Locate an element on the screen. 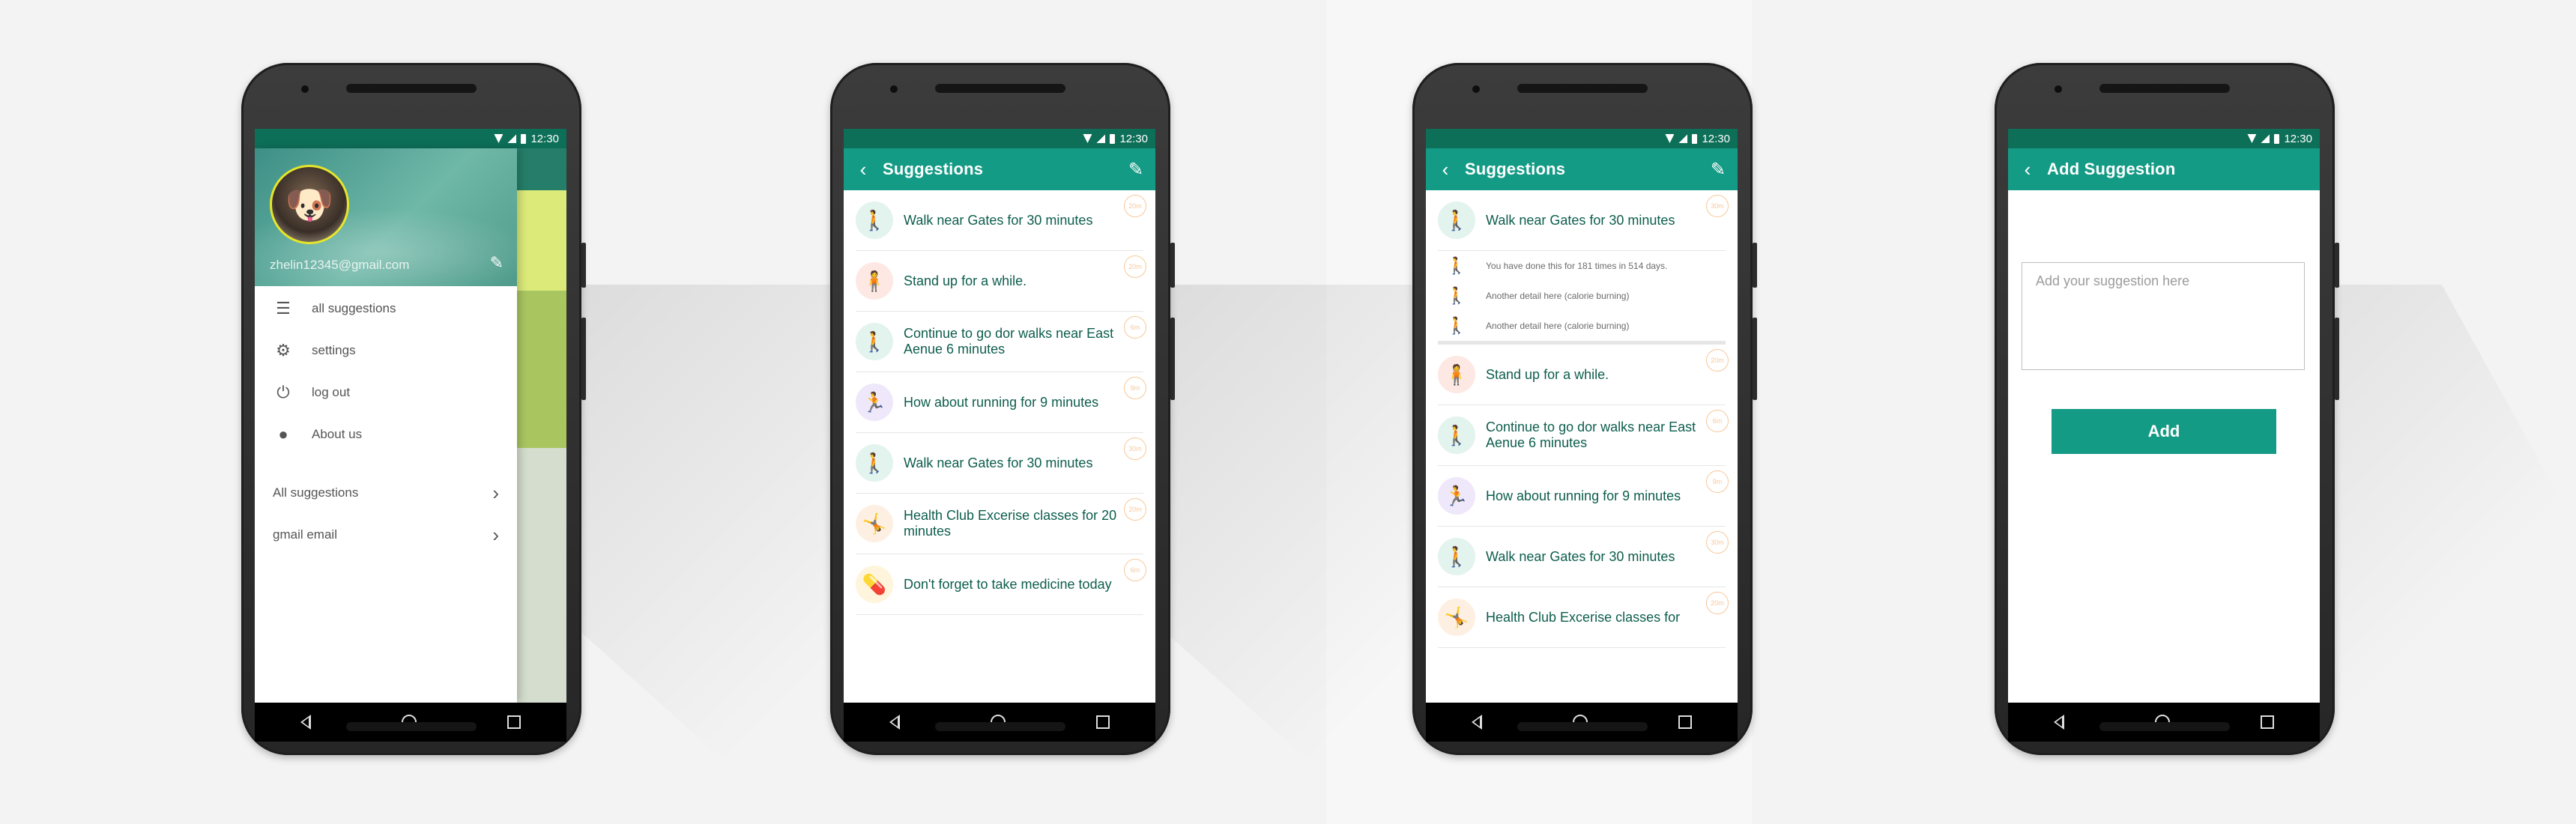  chevron-right-icon: › is located at coordinates (495, 493).